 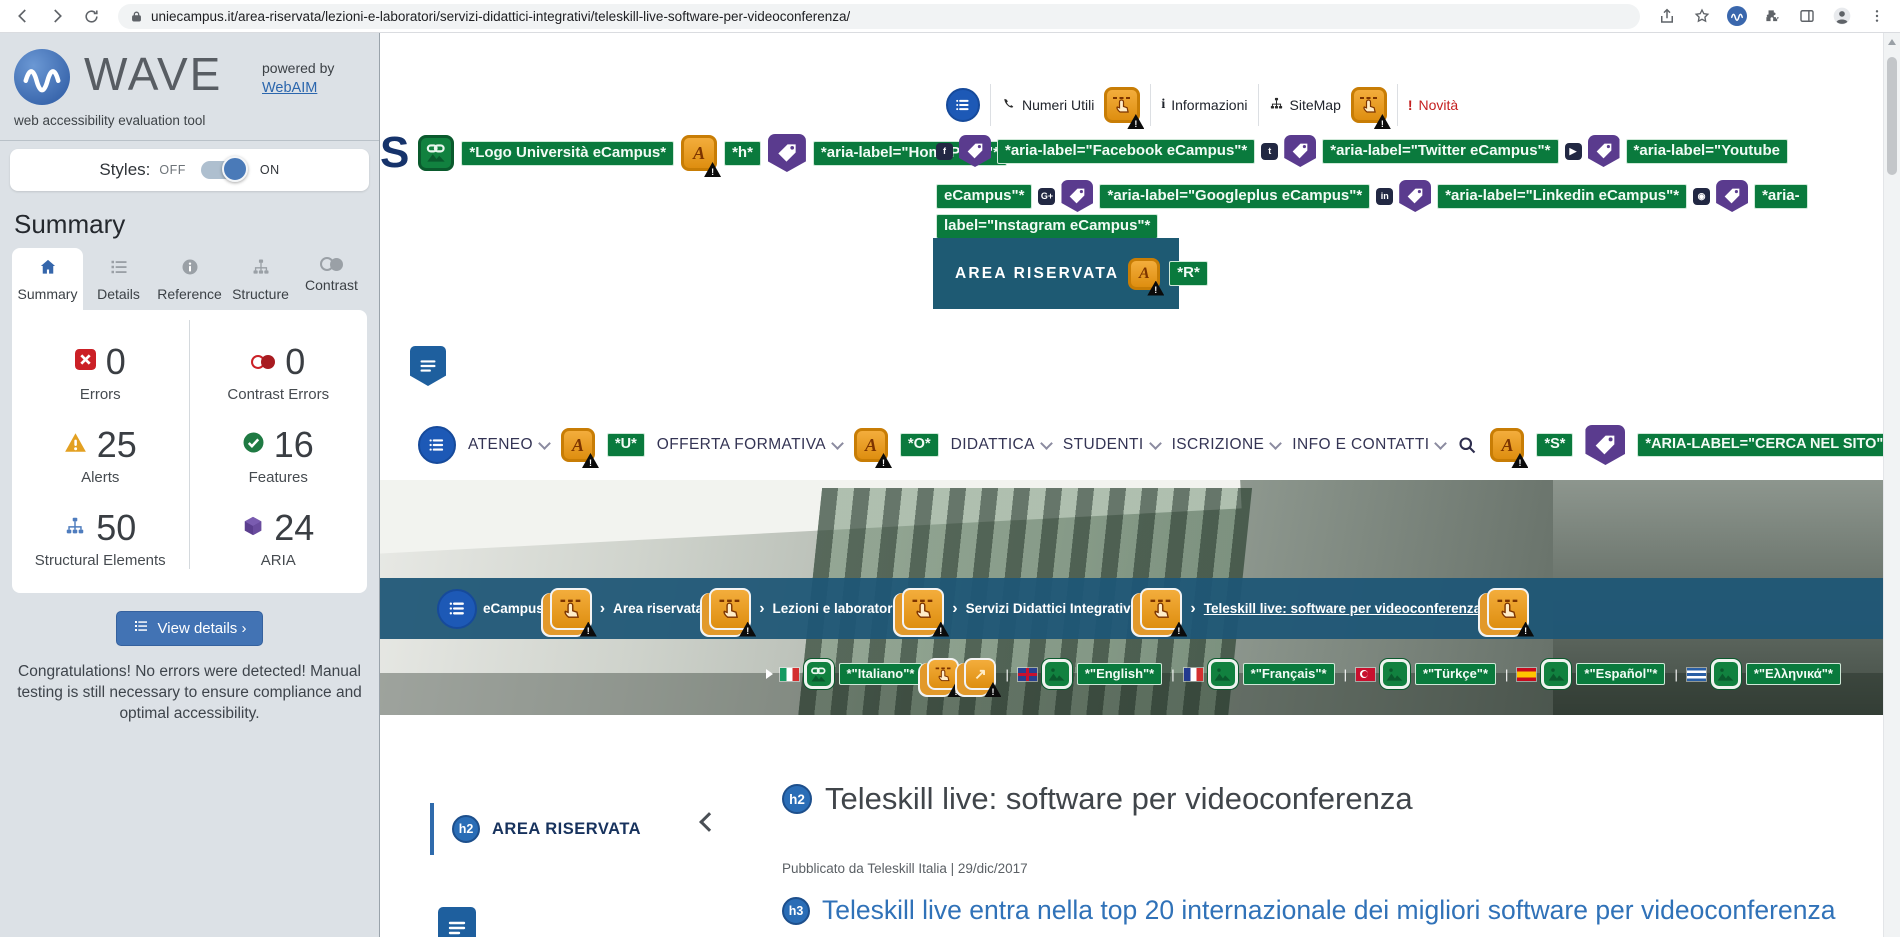 I want to click on sidebar-item-area-riservata: h2 AREA RISERVATA, so click(x=576, y=829).